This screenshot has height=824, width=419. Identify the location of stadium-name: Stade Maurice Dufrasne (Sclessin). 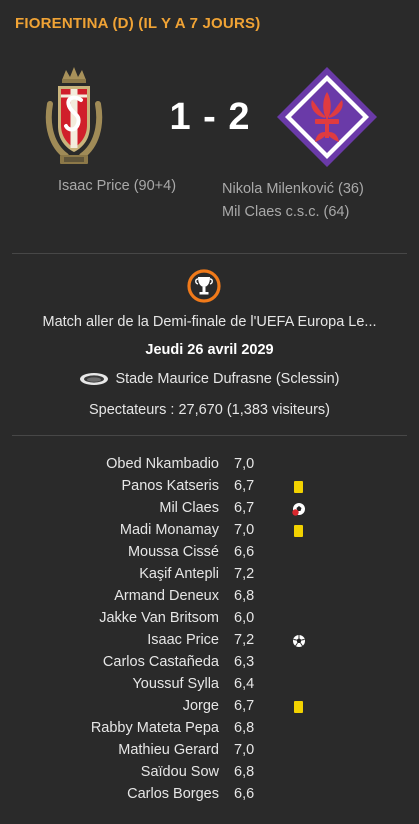
(227, 379).